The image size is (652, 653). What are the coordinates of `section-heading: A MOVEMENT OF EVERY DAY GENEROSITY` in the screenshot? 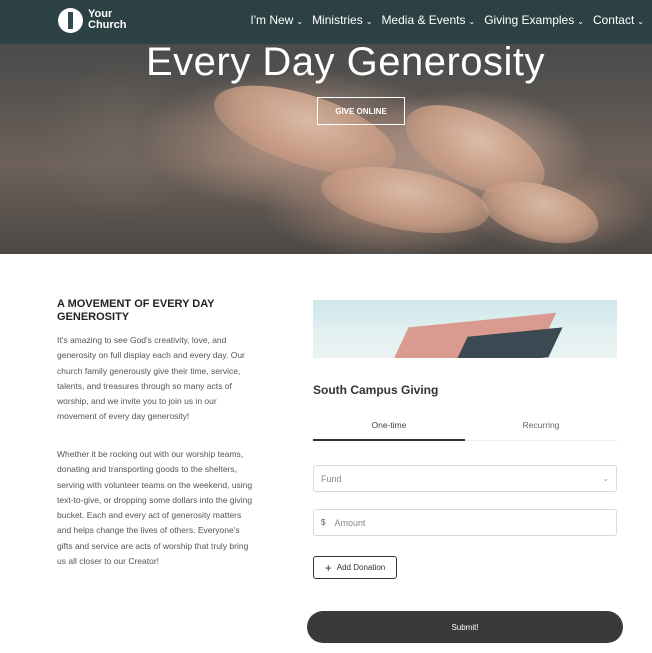 It's located at (136, 310).